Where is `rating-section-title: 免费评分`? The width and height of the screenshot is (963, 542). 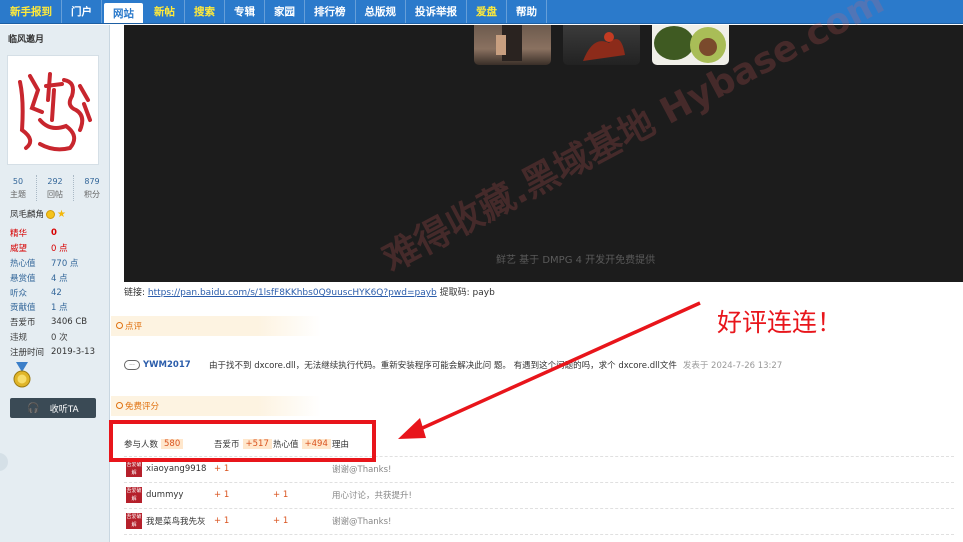 rating-section-title: 免费评分 is located at coordinates (216, 406).